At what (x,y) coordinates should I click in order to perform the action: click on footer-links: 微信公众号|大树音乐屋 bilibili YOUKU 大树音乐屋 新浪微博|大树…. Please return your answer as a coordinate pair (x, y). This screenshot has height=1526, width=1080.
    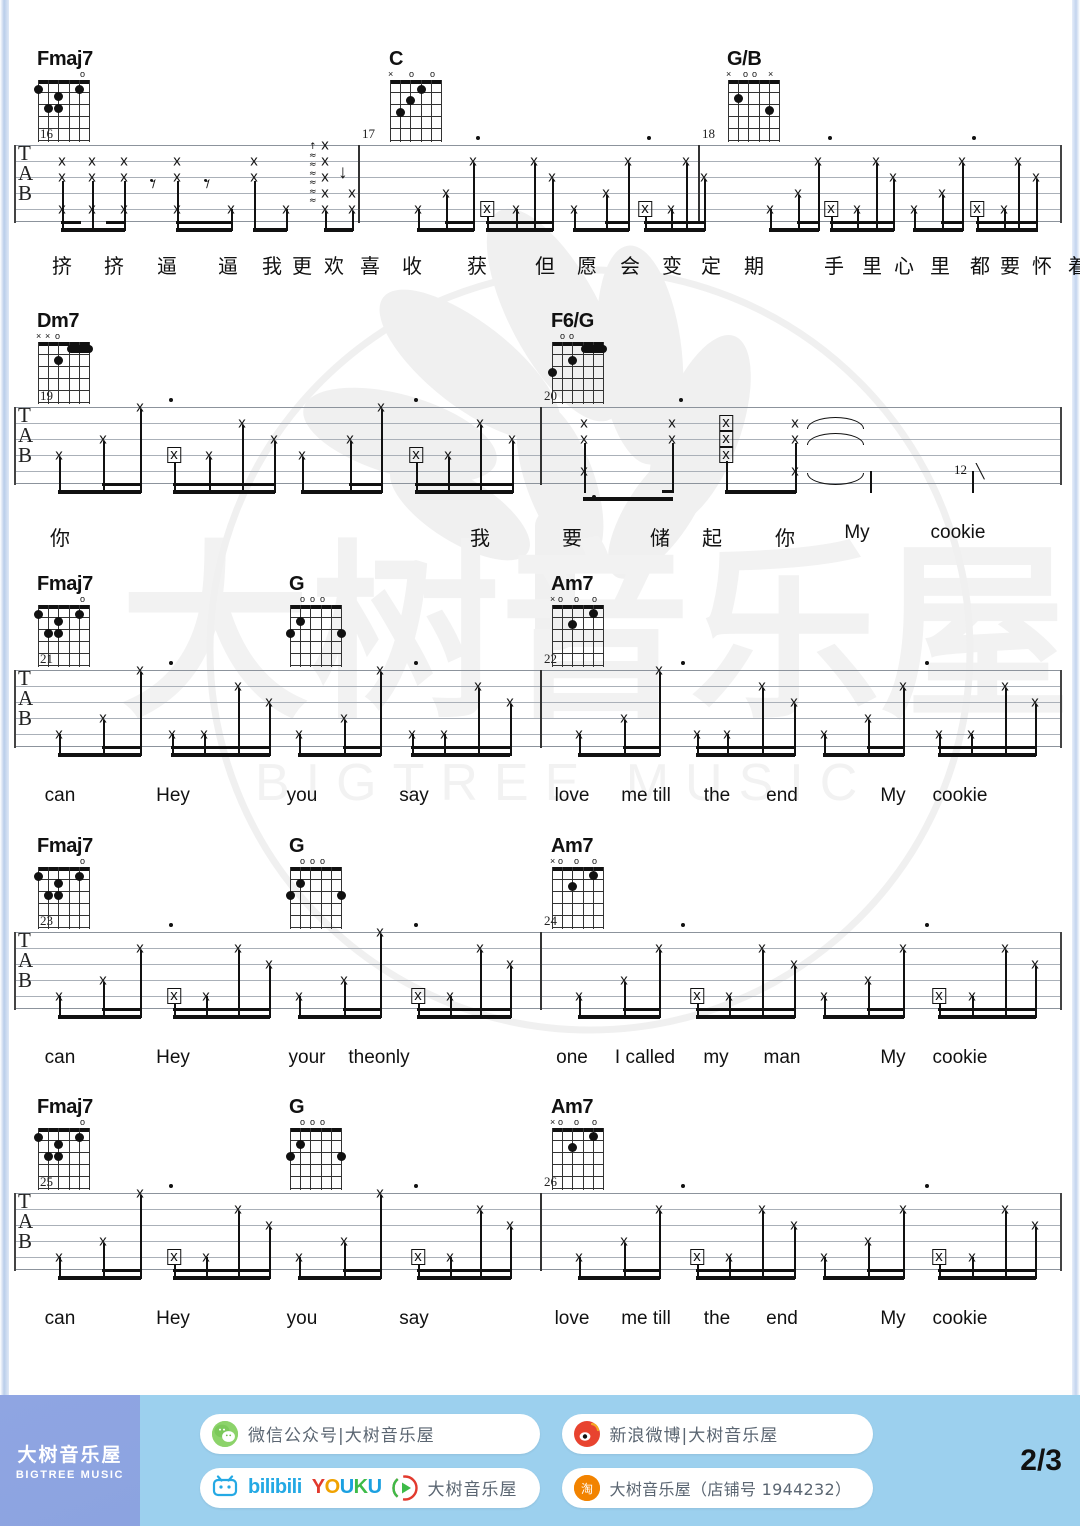
    Looking at the image, I should click on (577, 1460).